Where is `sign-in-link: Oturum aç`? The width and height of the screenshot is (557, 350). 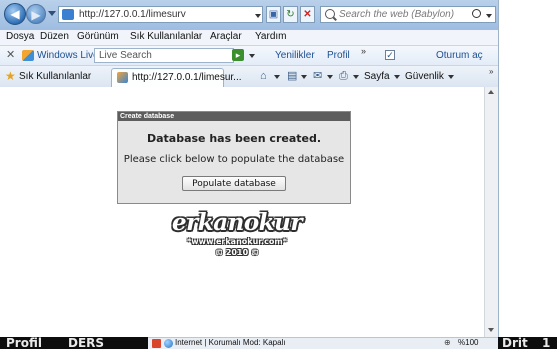 sign-in-link: Oturum aç is located at coordinates (459, 55).